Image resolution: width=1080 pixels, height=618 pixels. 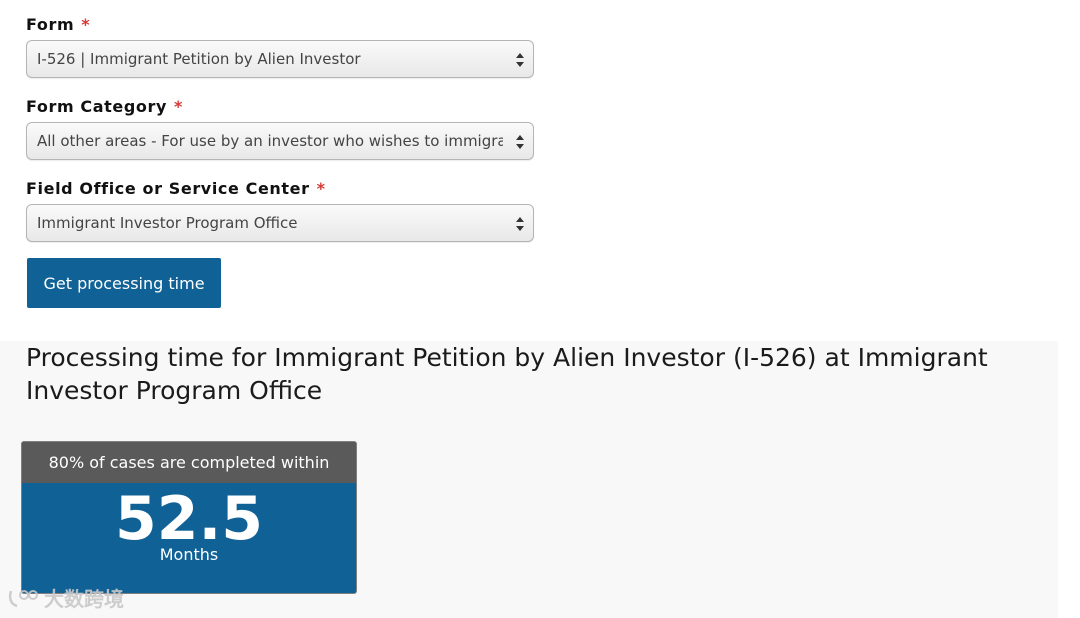 What do you see at coordinates (167, 223) in the screenshot?
I see `field-office-select-value: Immigrant Investor Program Office` at bounding box center [167, 223].